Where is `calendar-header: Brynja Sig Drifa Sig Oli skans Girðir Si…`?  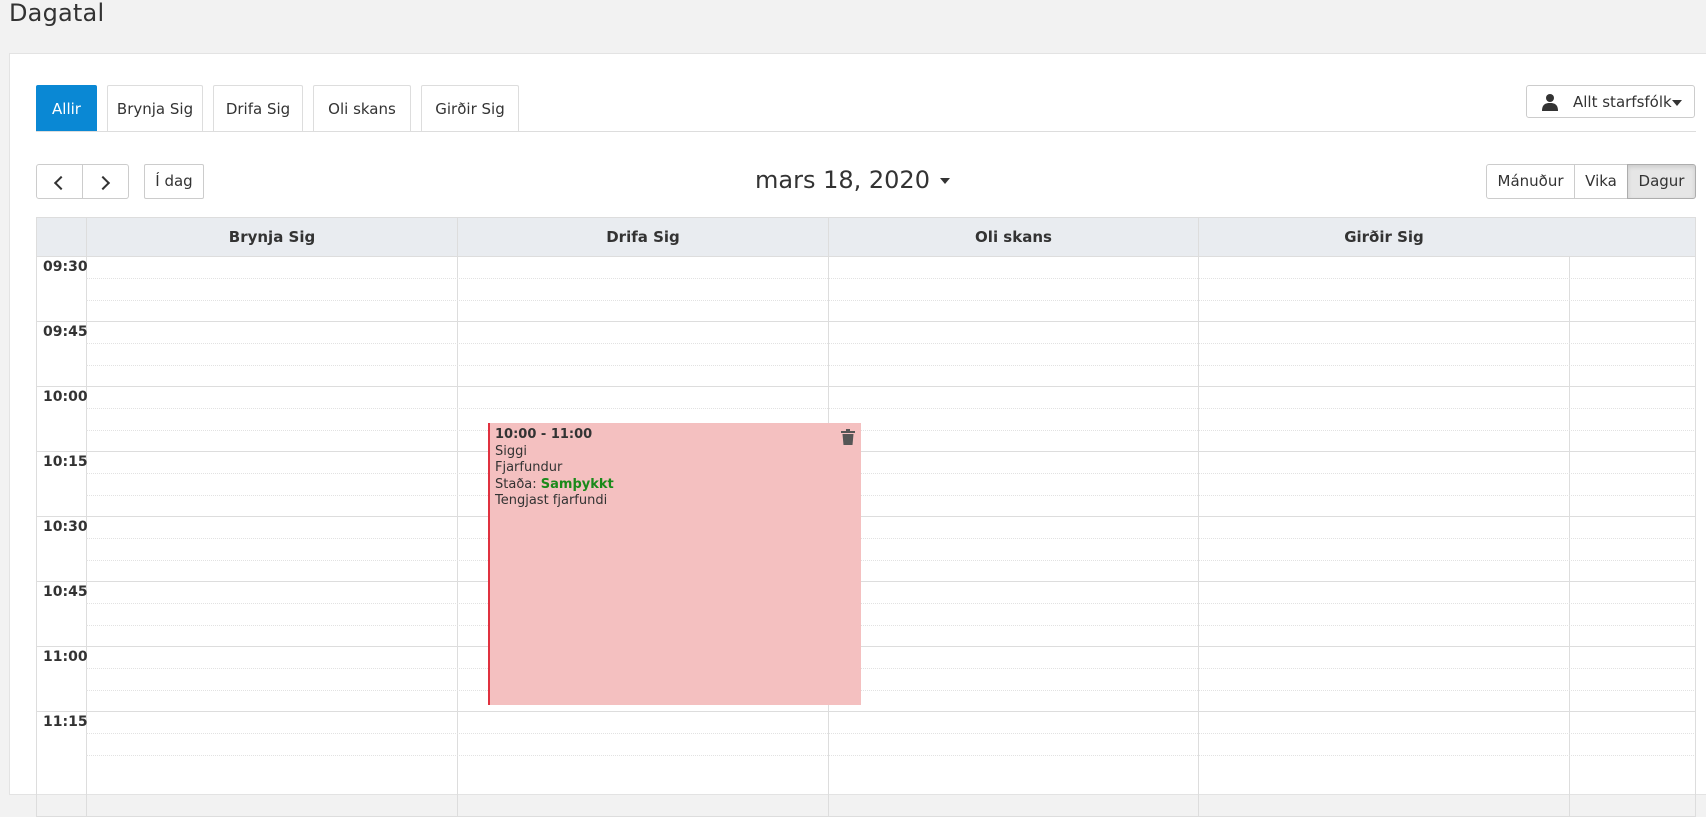 calendar-header: Brynja Sig Drifa Sig Oli skans Girðir Si… is located at coordinates (866, 237).